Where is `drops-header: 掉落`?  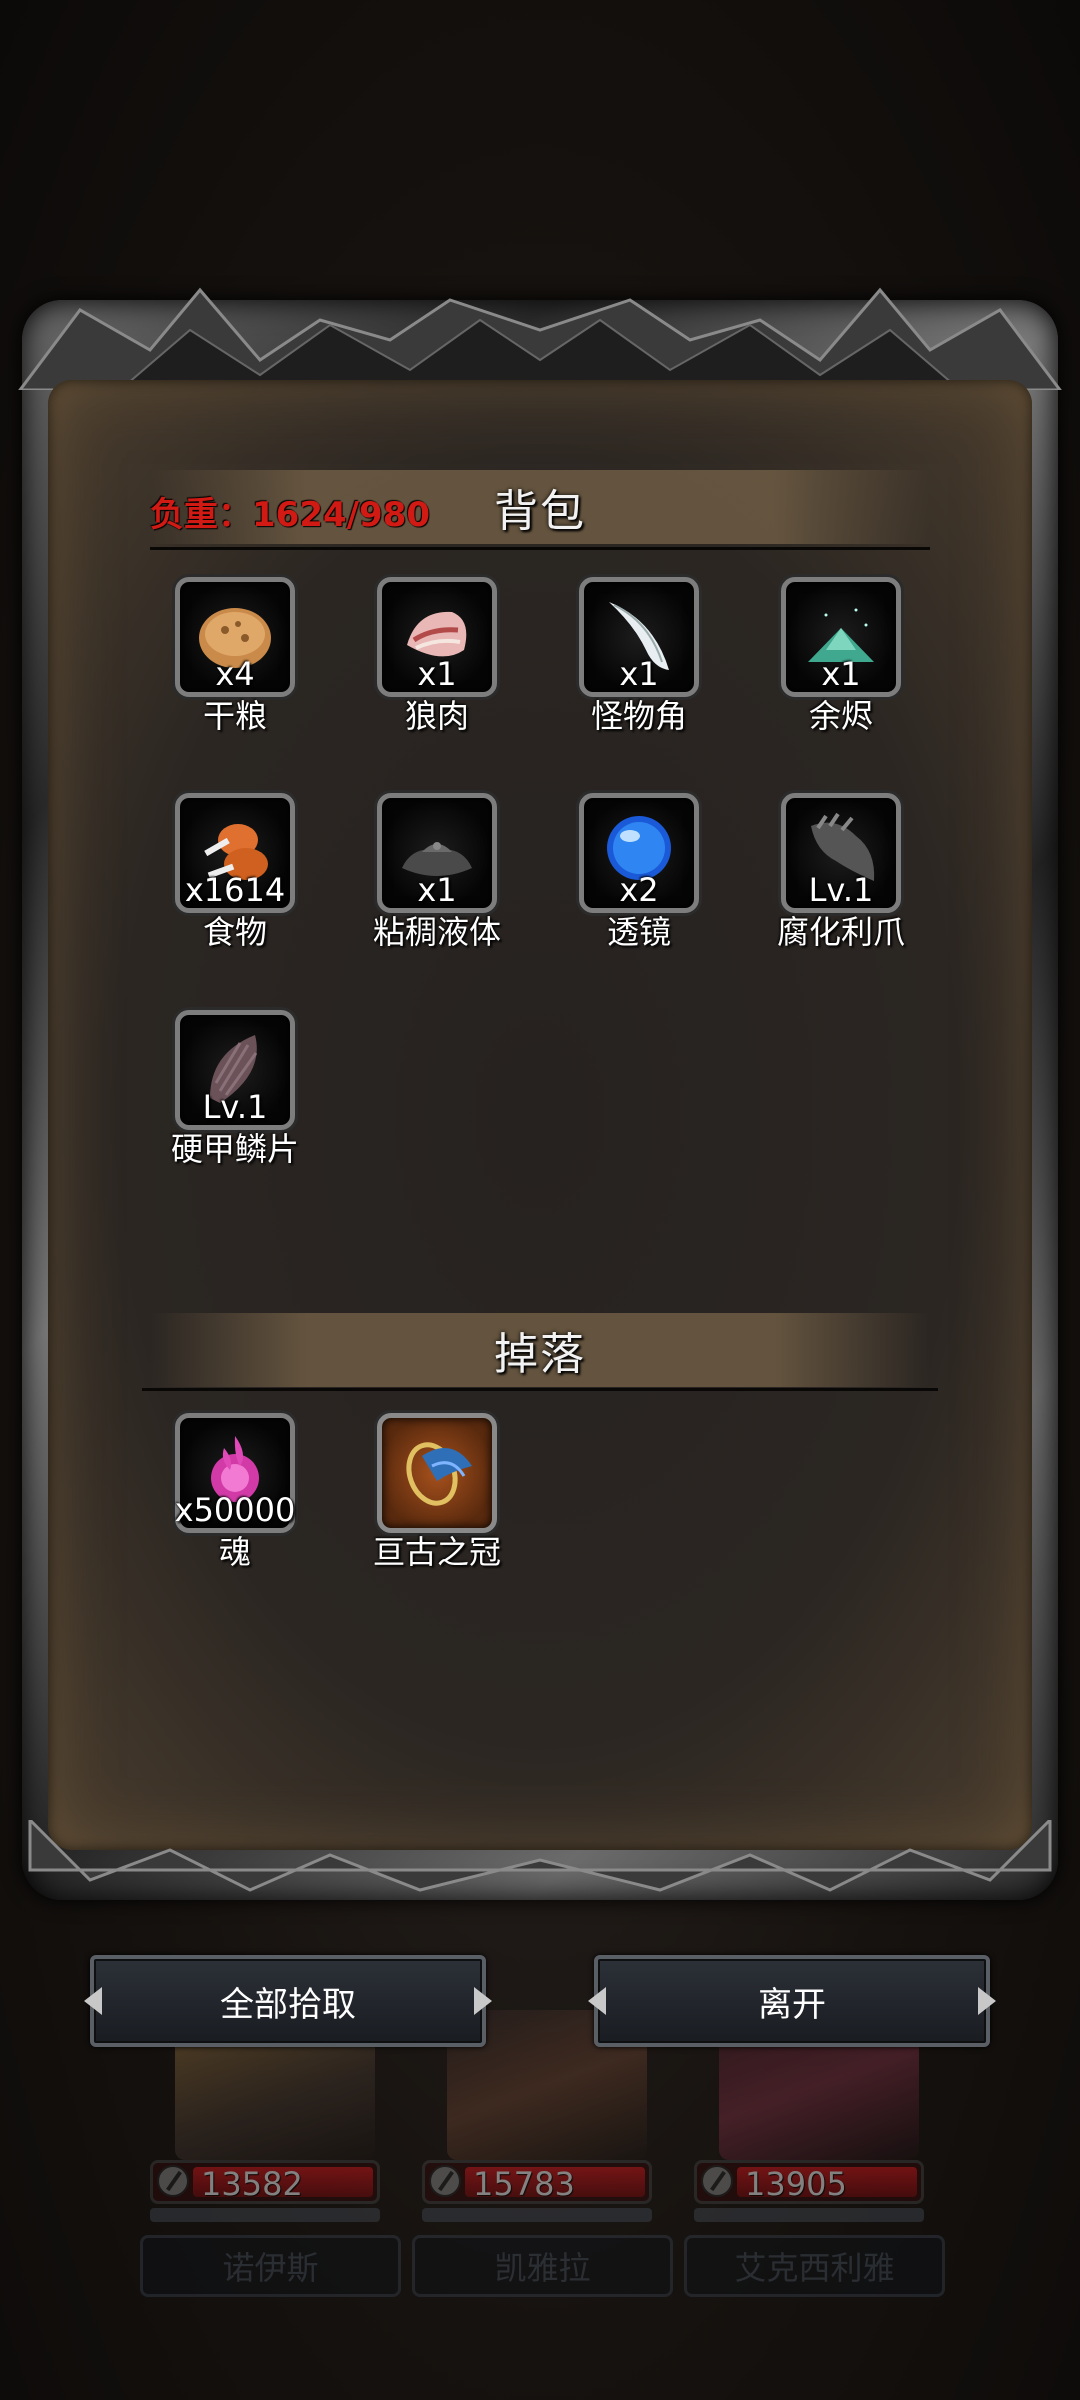 drops-header: 掉落 is located at coordinates (540, 1350).